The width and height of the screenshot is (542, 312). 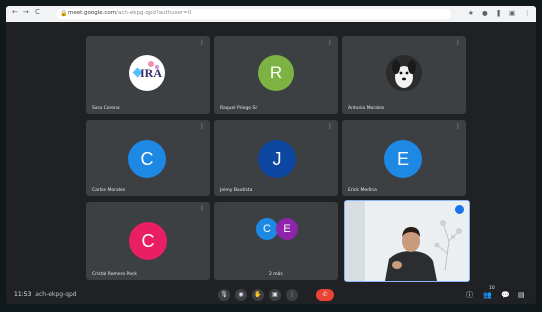 I want to click on reload-icon: C, so click(x=37, y=12).